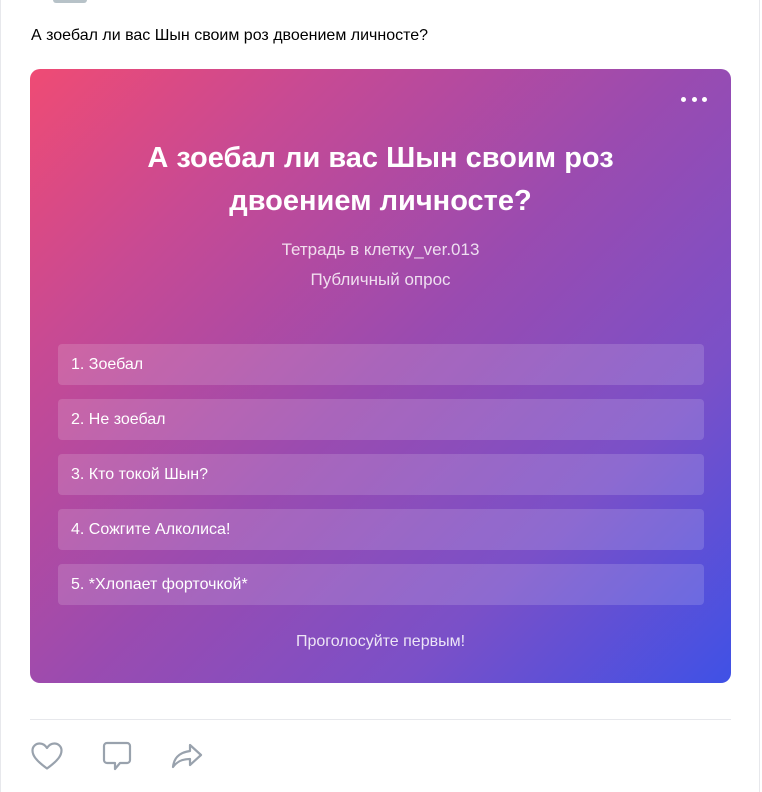 The height and width of the screenshot is (792, 762). Describe the element at coordinates (381, 584) in the screenshot. I see `poll-option: 5. *Хлопает форточкой*` at that location.